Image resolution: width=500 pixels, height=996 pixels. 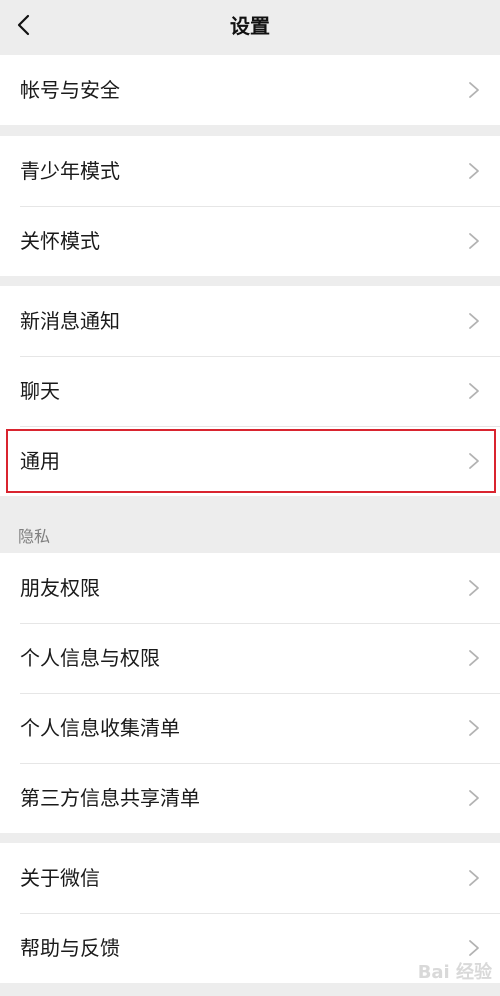 What do you see at coordinates (60, 241) in the screenshot?
I see `settings-item-label: 关怀模式` at bounding box center [60, 241].